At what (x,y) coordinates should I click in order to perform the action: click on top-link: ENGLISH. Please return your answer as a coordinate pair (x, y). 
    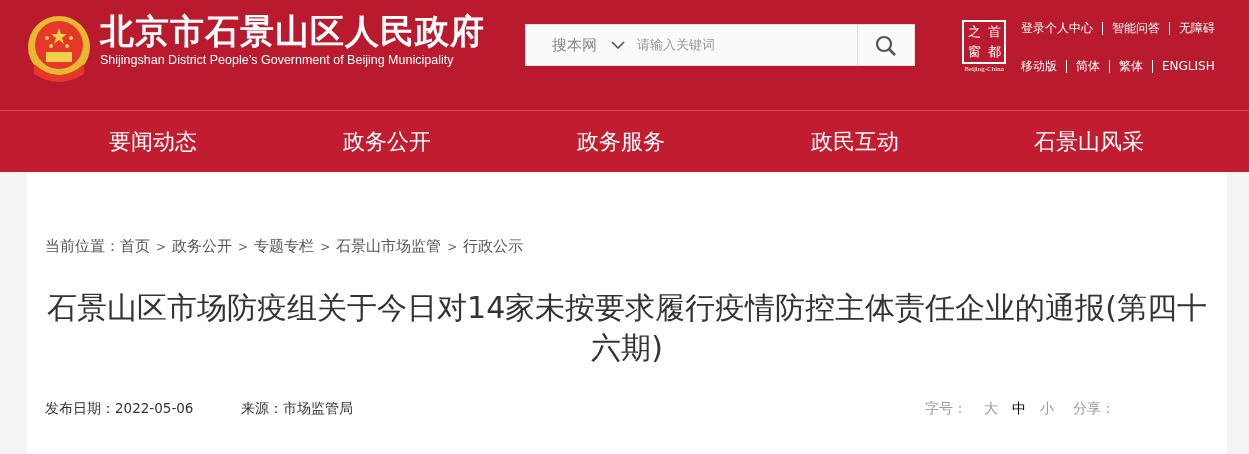
    Looking at the image, I should click on (1188, 66).